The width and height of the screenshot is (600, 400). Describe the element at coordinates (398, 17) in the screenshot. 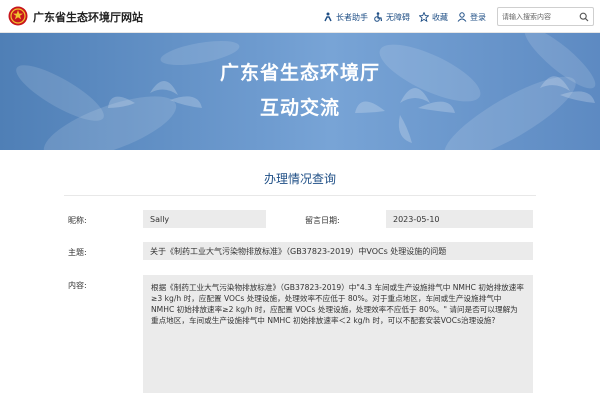

I see `toolbar-accessibility-label: 无障碍` at that location.